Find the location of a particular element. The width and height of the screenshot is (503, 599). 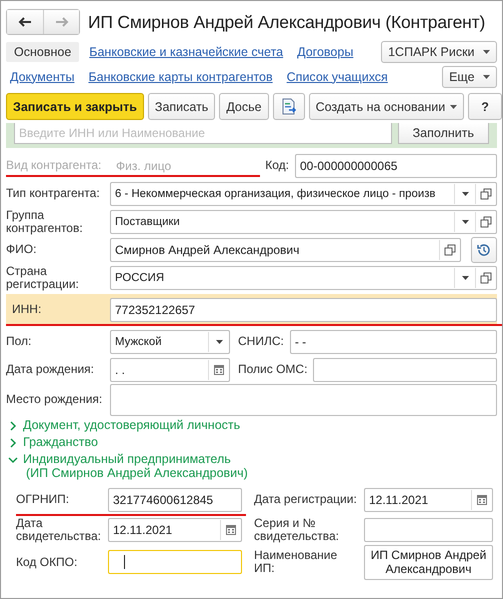

field-label: СНИЛС: is located at coordinates (261, 342).